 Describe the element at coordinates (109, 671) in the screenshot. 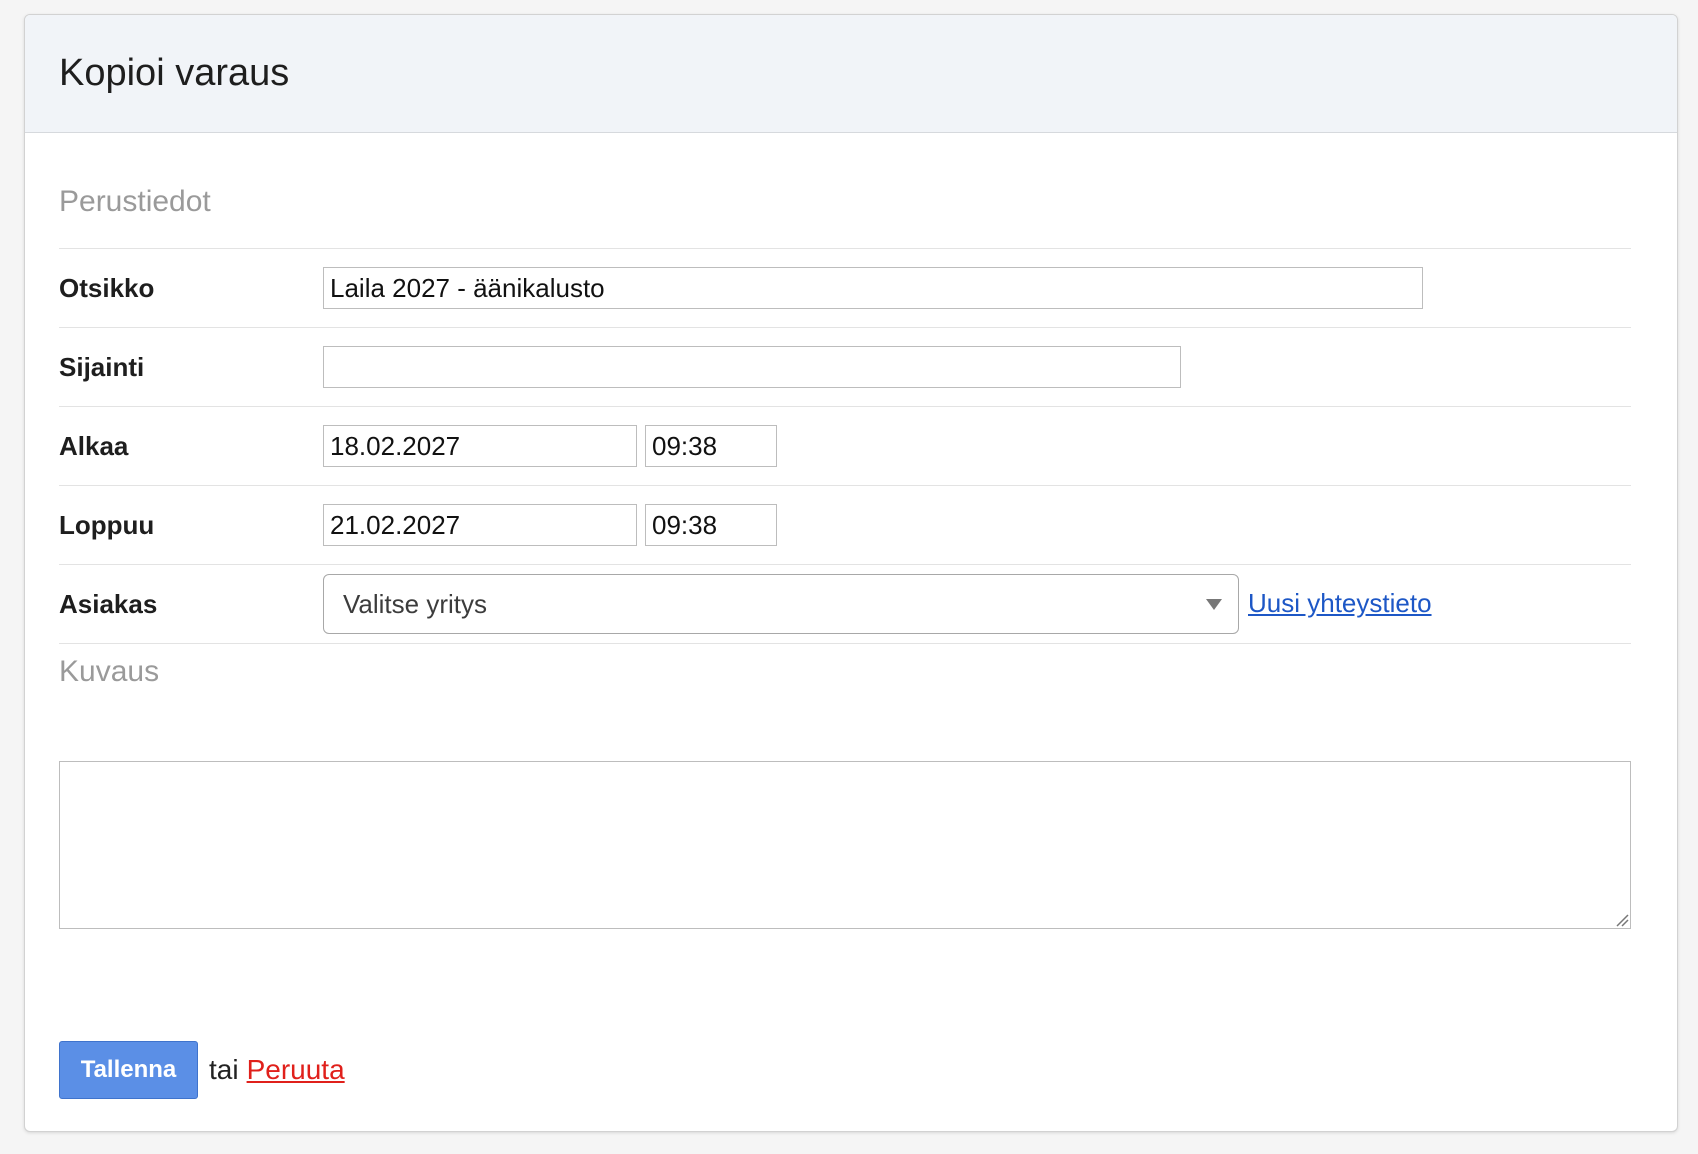

I see `section-title-description: Kuvaus` at that location.